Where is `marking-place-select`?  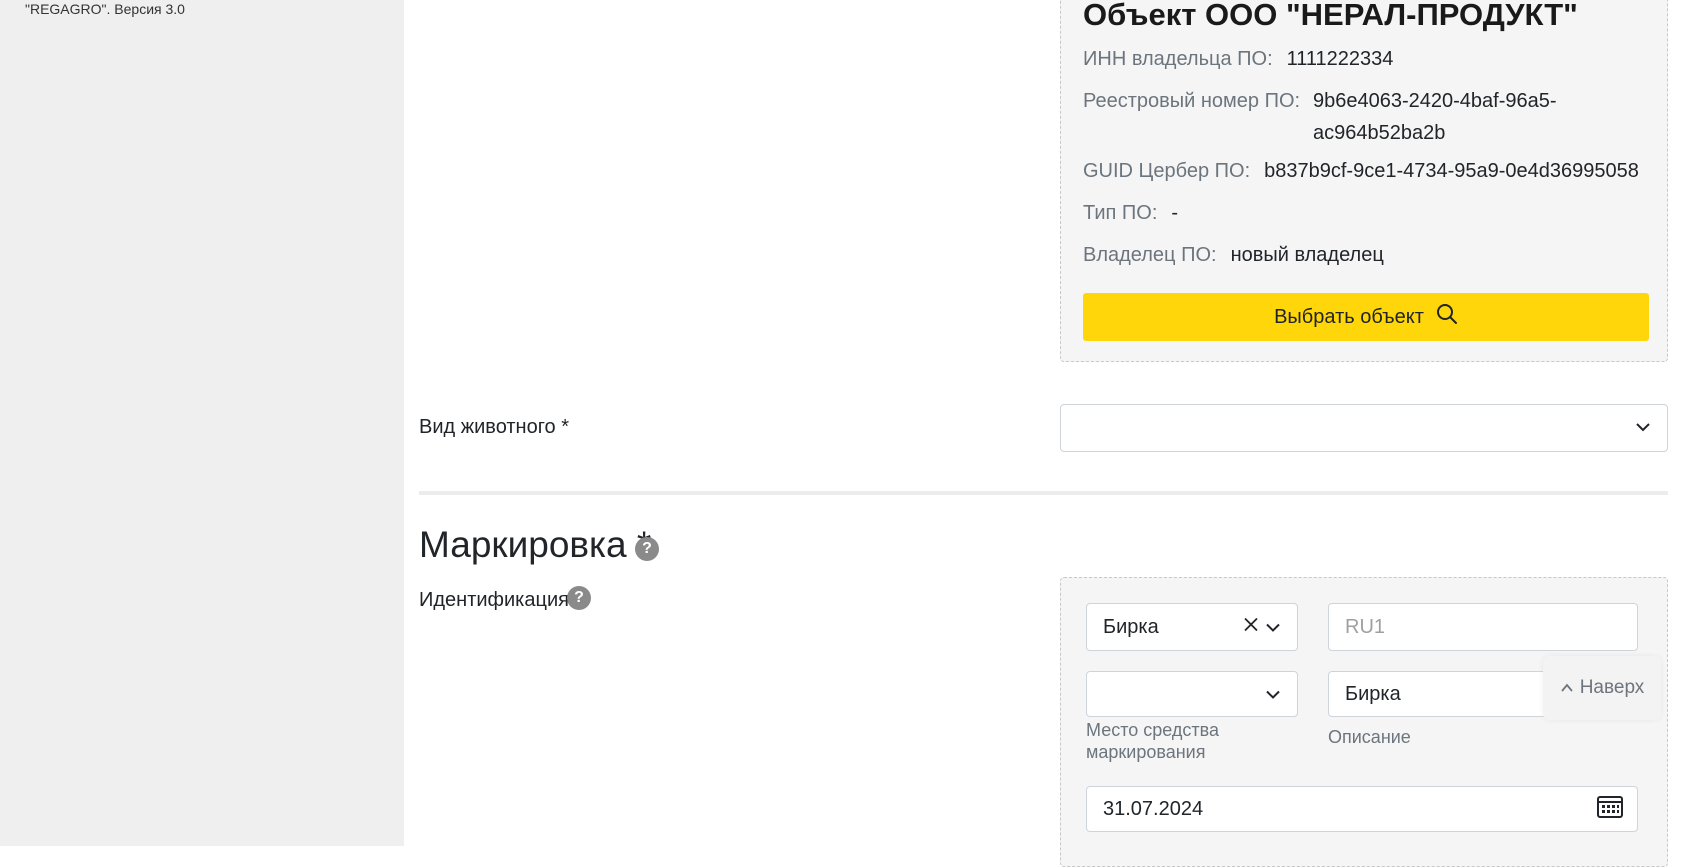
marking-place-select is located at coordinates (1192, 694).